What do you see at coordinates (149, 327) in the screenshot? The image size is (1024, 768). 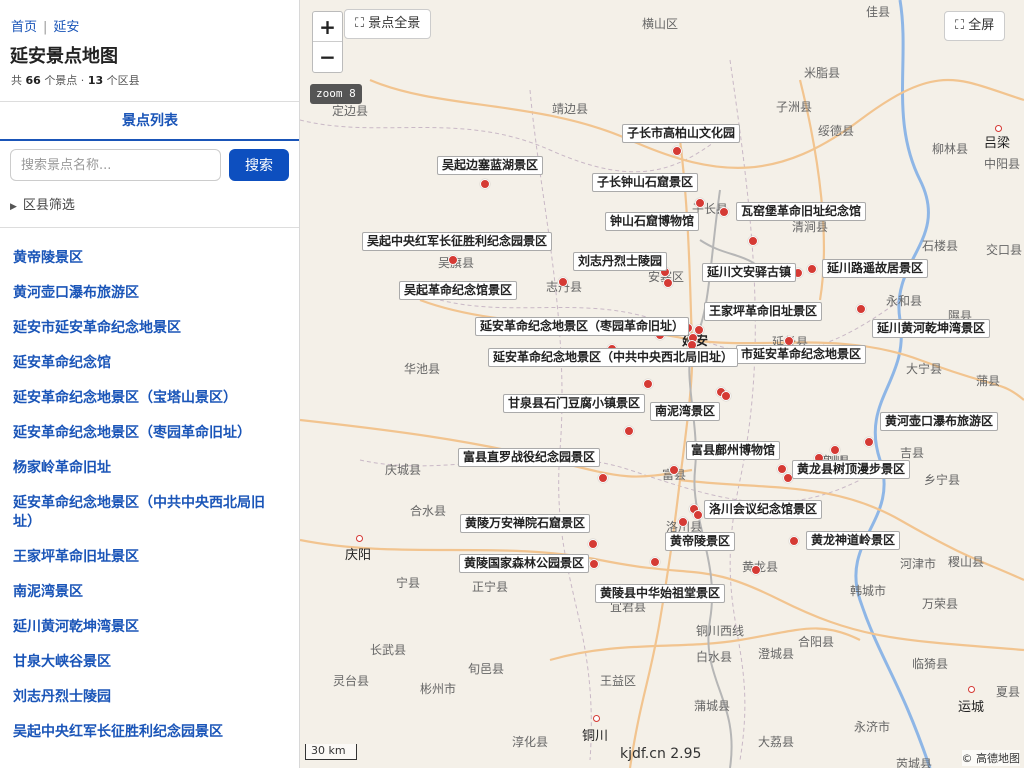 I see `list-item: 延安市延安革命纪念地景区` at bounding box center [149, 327].